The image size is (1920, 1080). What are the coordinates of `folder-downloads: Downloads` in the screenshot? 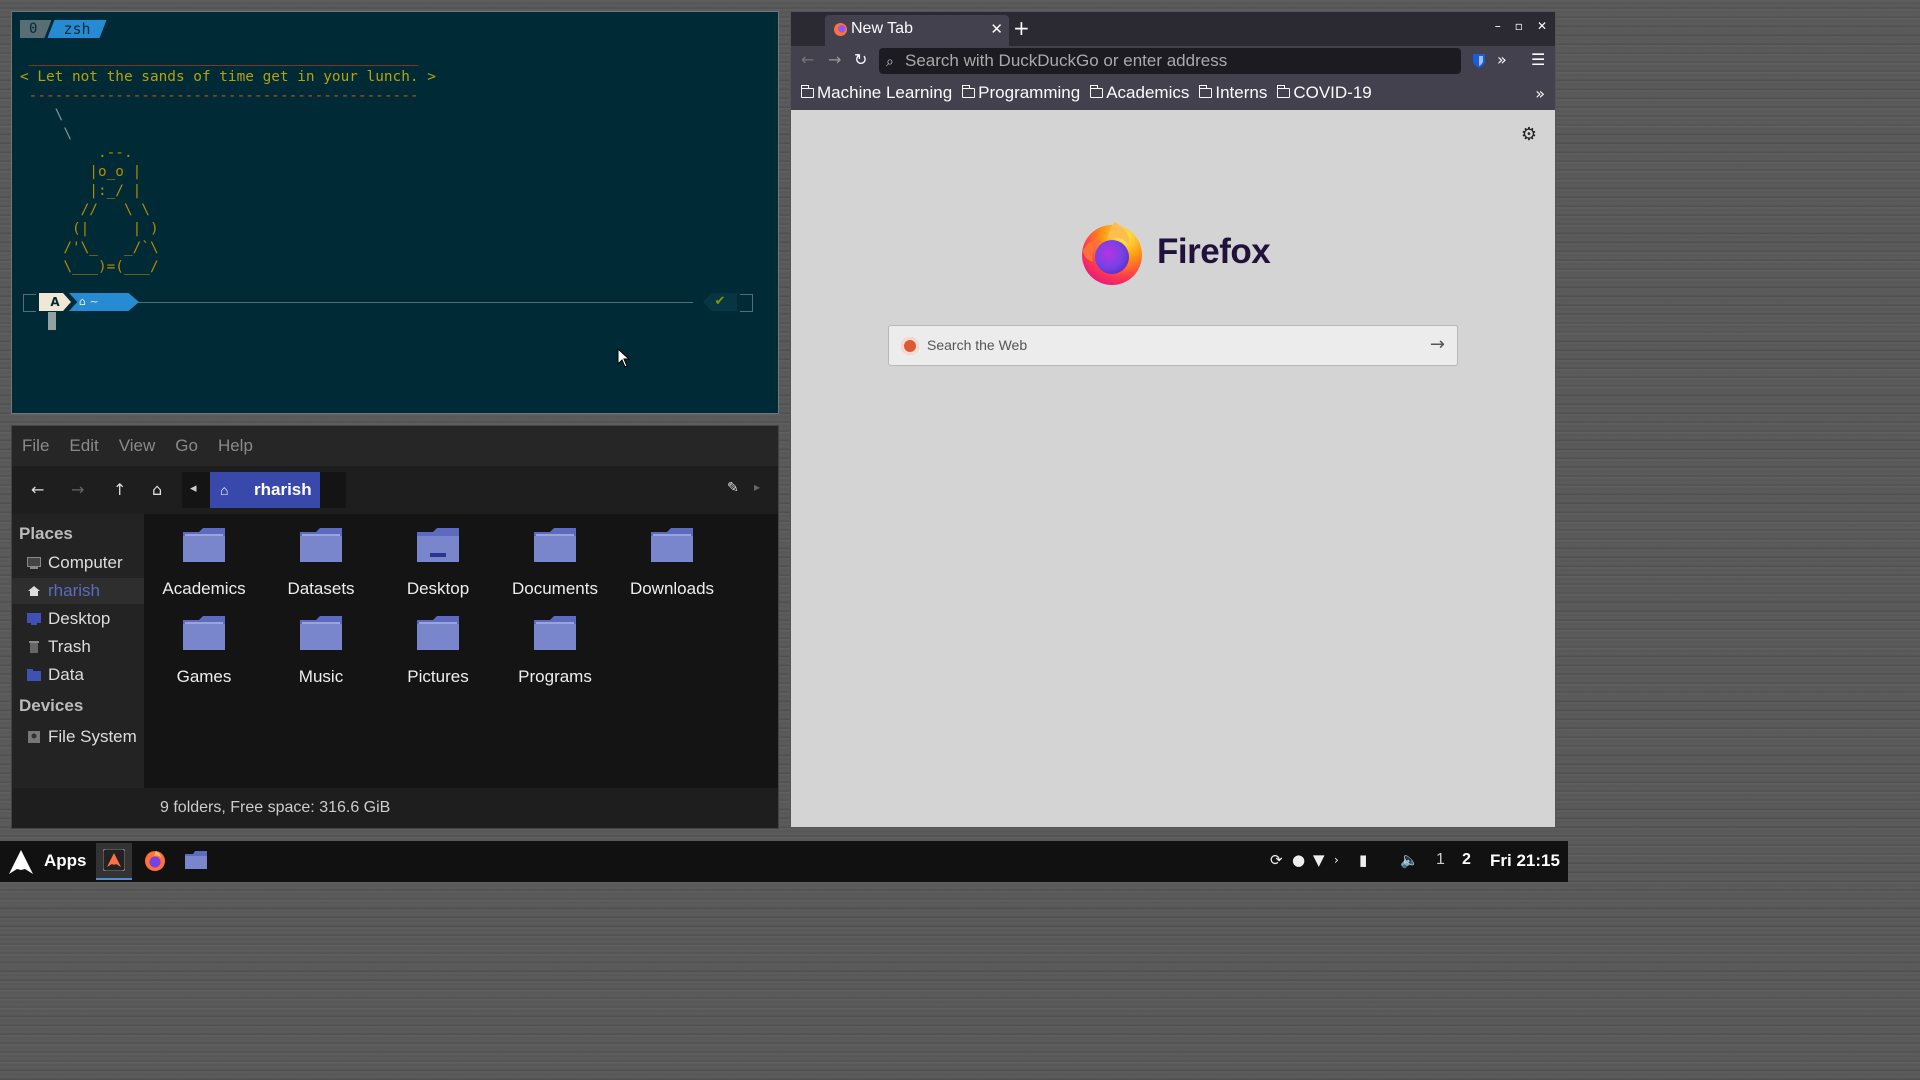 It's located at (672, 562).